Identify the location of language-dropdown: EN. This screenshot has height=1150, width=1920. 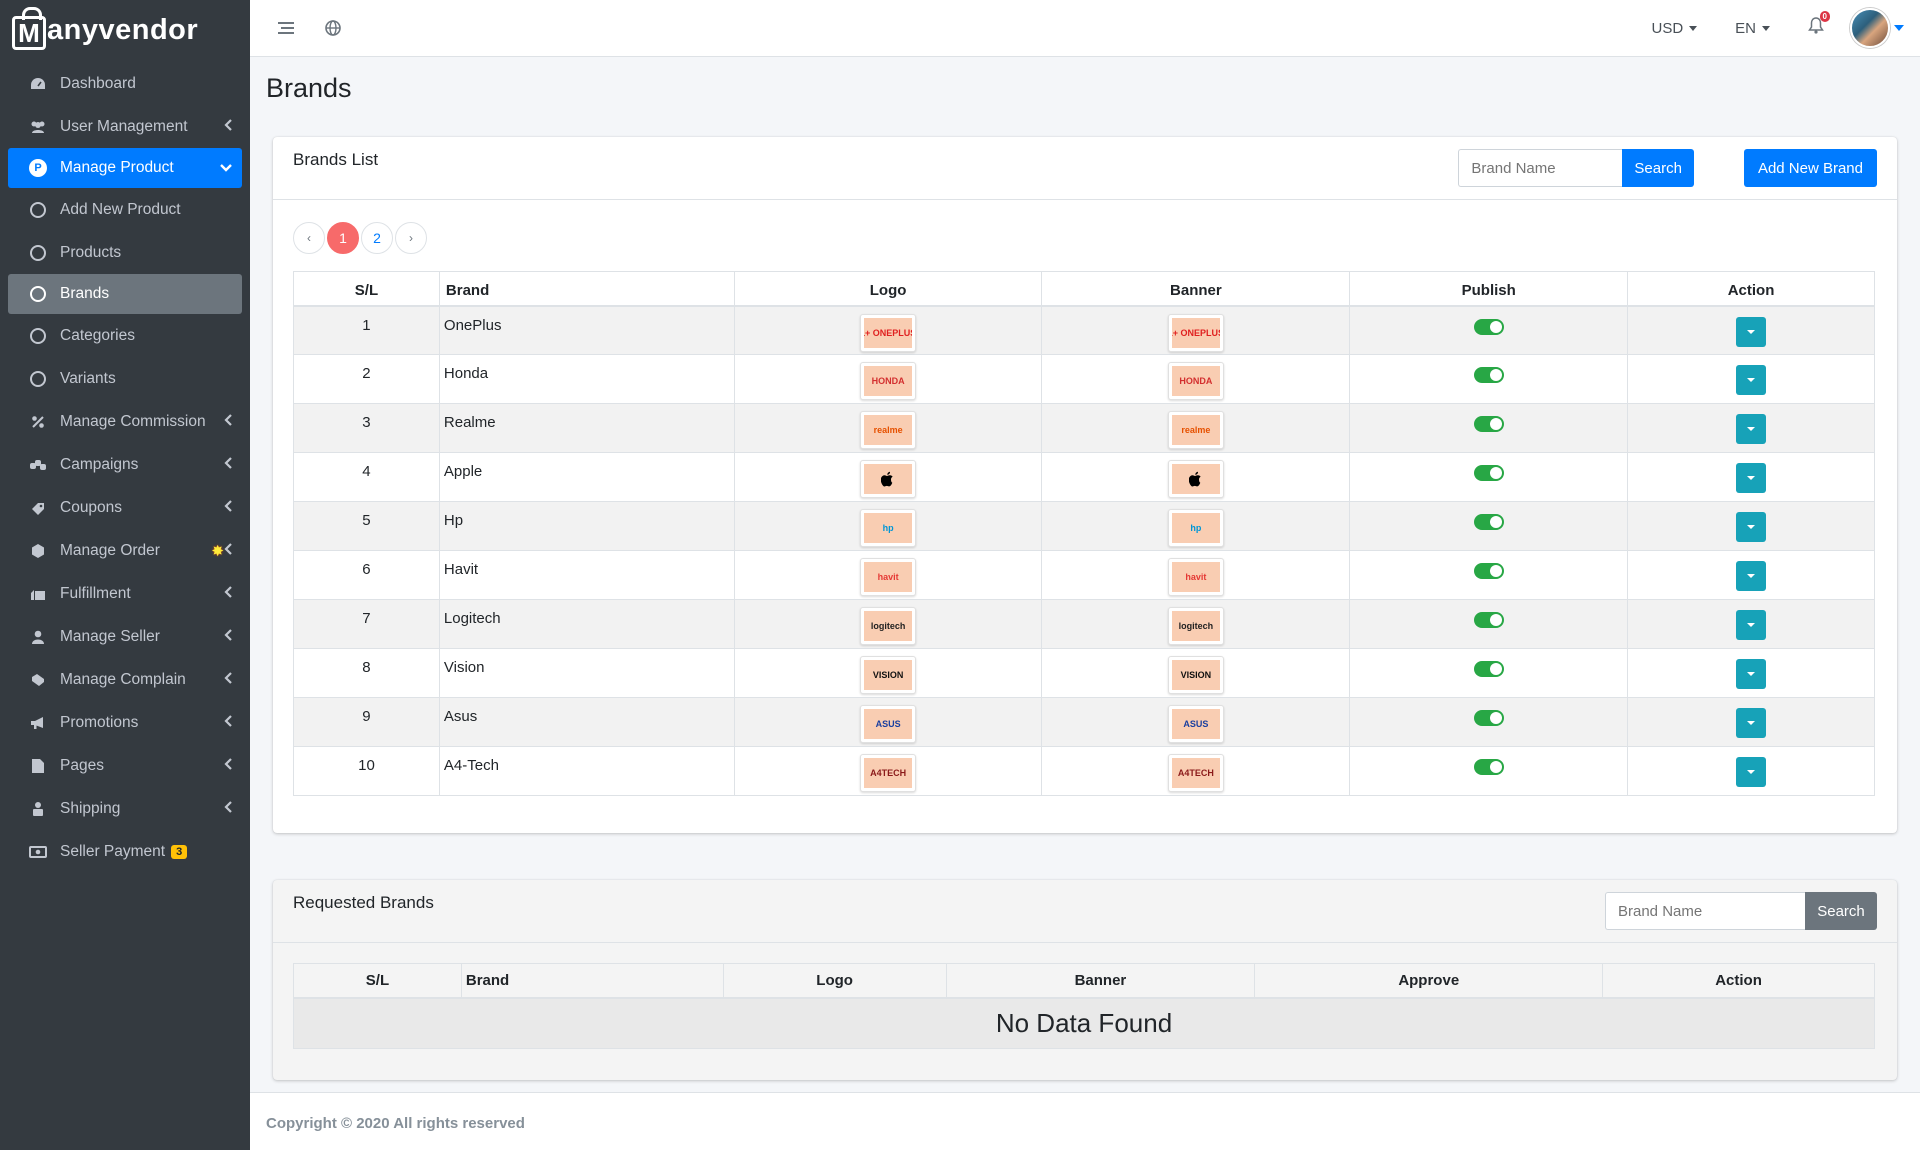
(1752, 28).